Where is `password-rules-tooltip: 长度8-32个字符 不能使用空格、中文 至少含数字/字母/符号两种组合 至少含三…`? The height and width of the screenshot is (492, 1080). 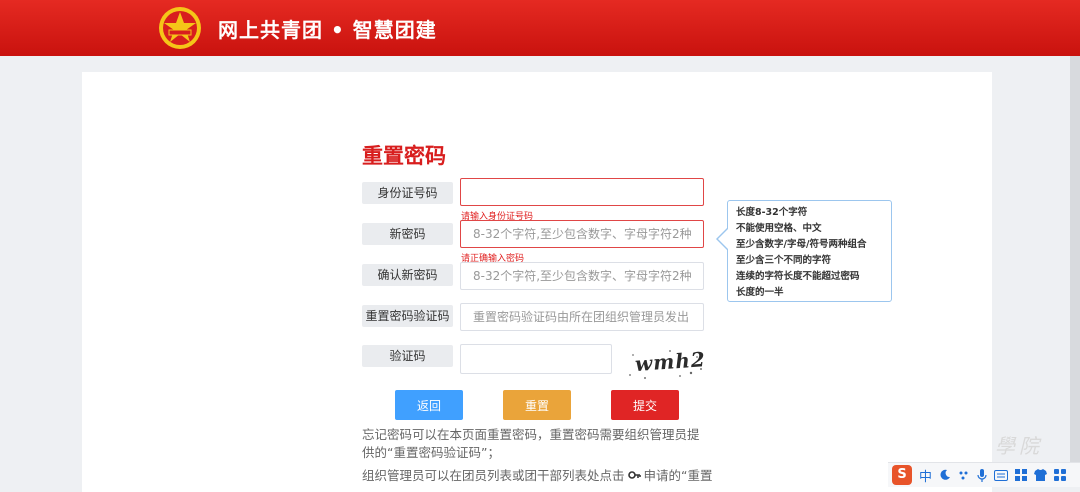 password-rules-tooltip: 长度8-32个字符 不能使用空格、中文 至少含数字/字母/符号两种组合 至少含三… is located at coordinates (809, 251).